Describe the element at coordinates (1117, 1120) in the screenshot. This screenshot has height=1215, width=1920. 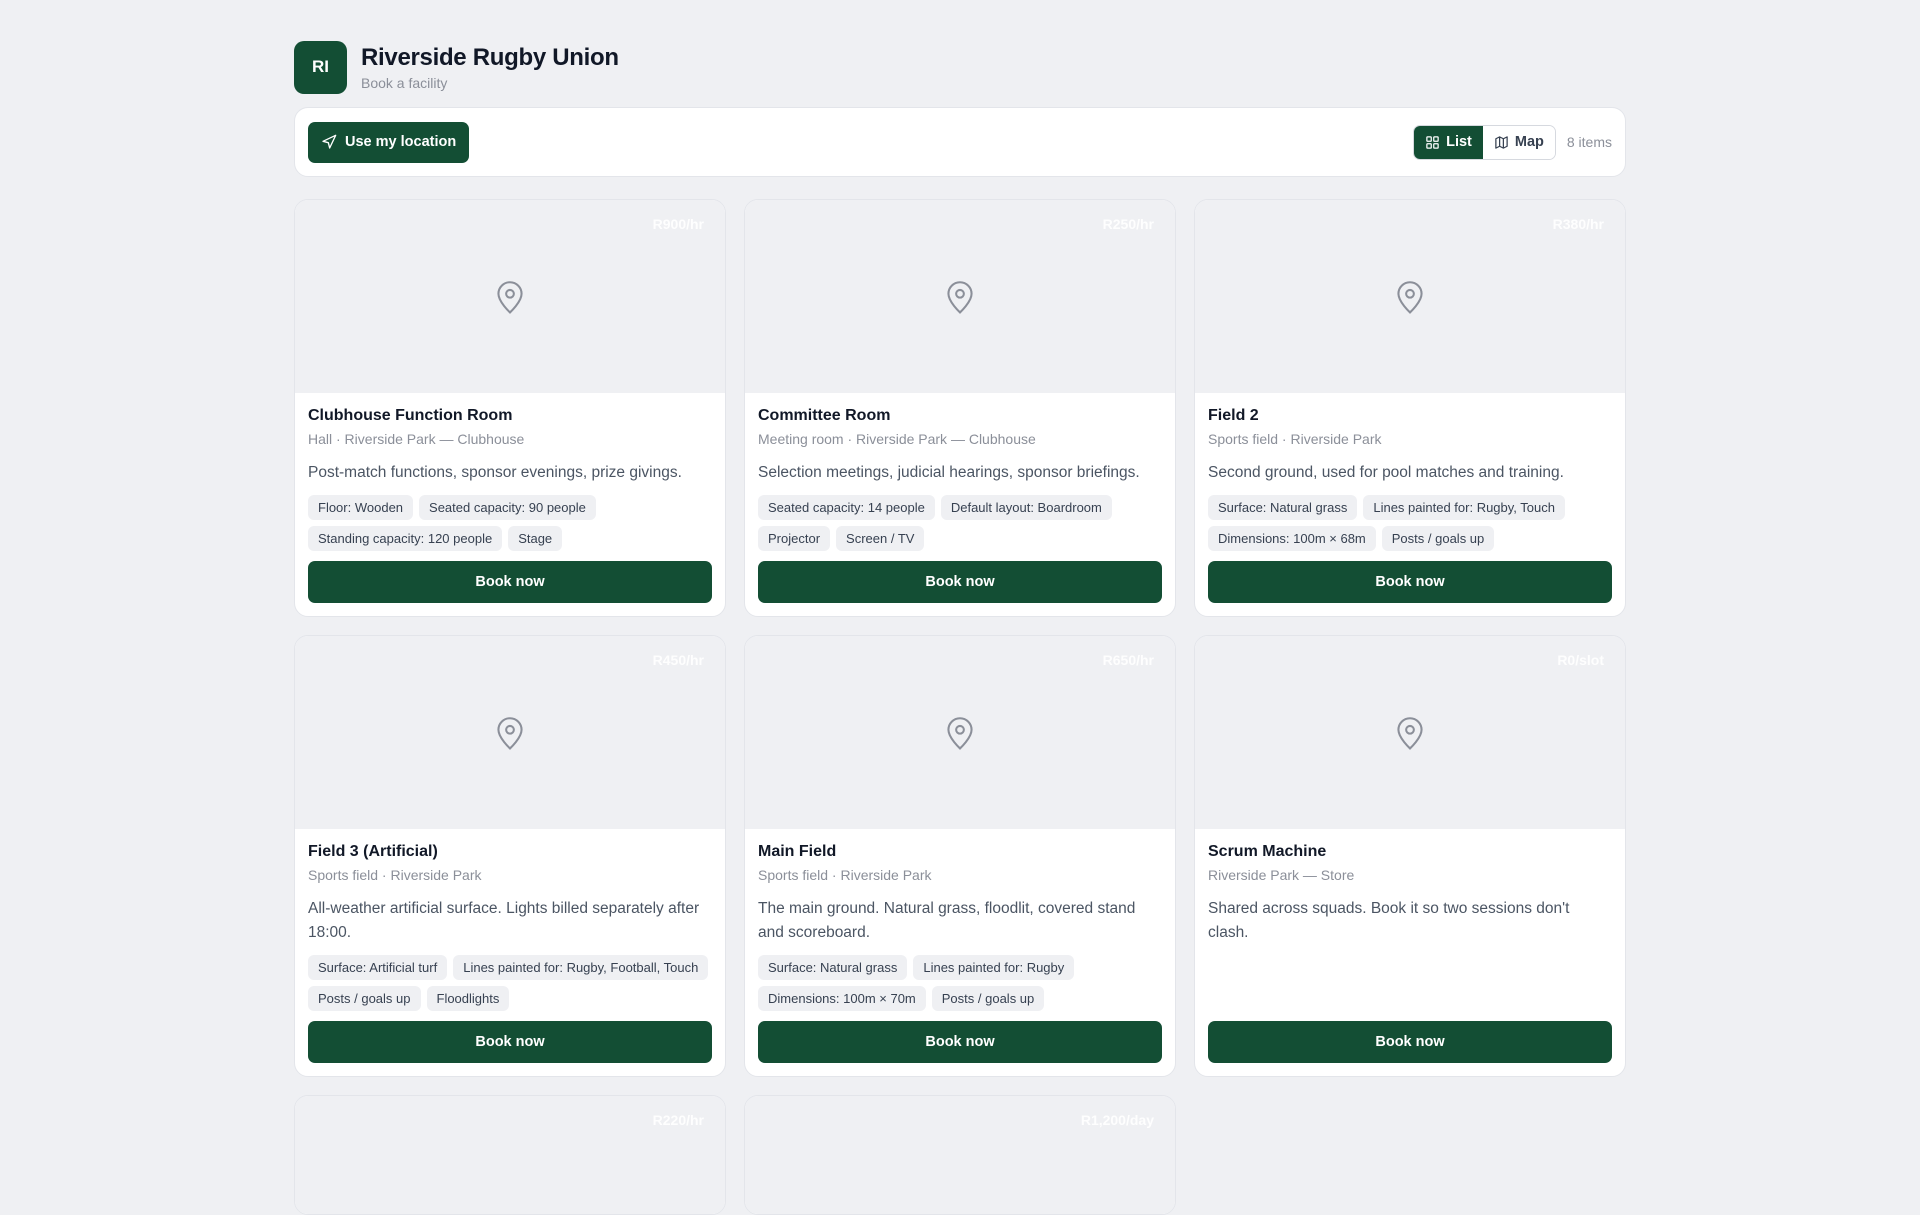
I see `price-label: R1,200/day` at that location.